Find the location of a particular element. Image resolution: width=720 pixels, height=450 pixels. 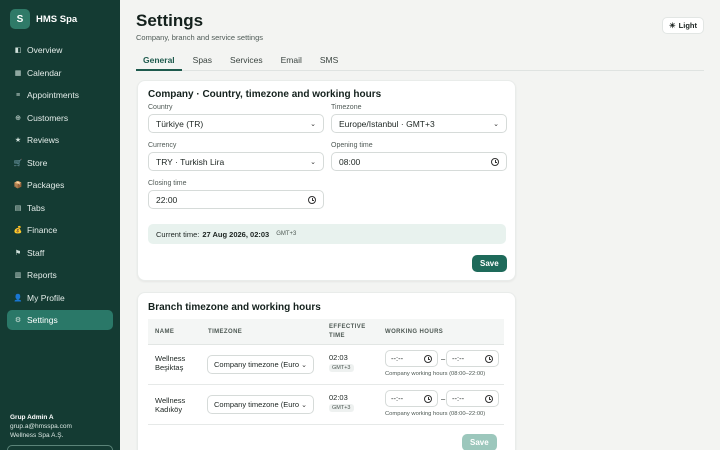

sidebar-item-overview: ◧ Overview is located at coordinates (60, 50).